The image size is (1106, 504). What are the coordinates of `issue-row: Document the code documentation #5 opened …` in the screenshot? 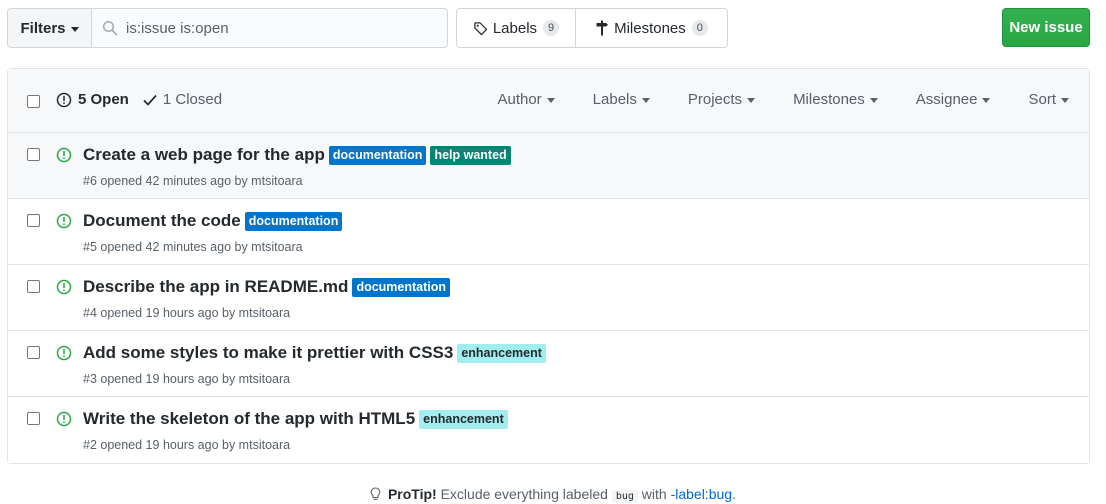 It's located at (548, 232).